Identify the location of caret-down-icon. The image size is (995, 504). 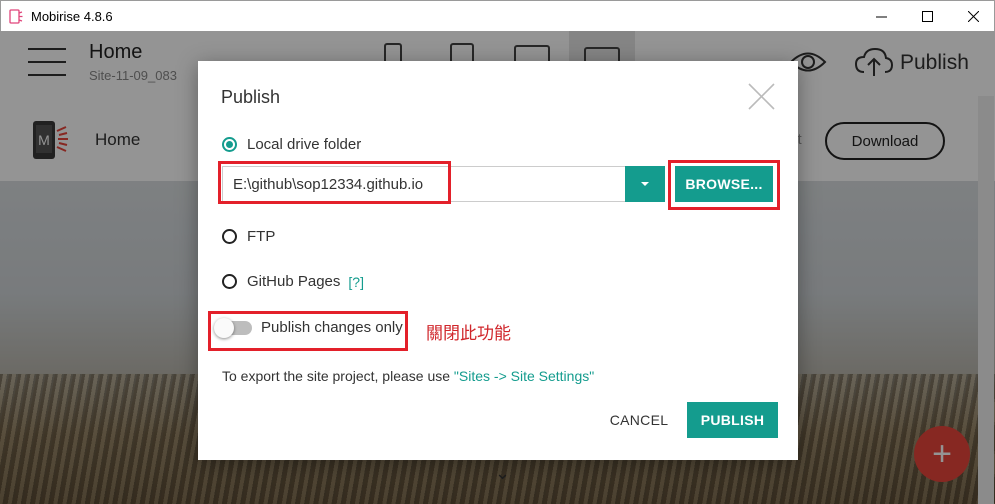
(645, 184).